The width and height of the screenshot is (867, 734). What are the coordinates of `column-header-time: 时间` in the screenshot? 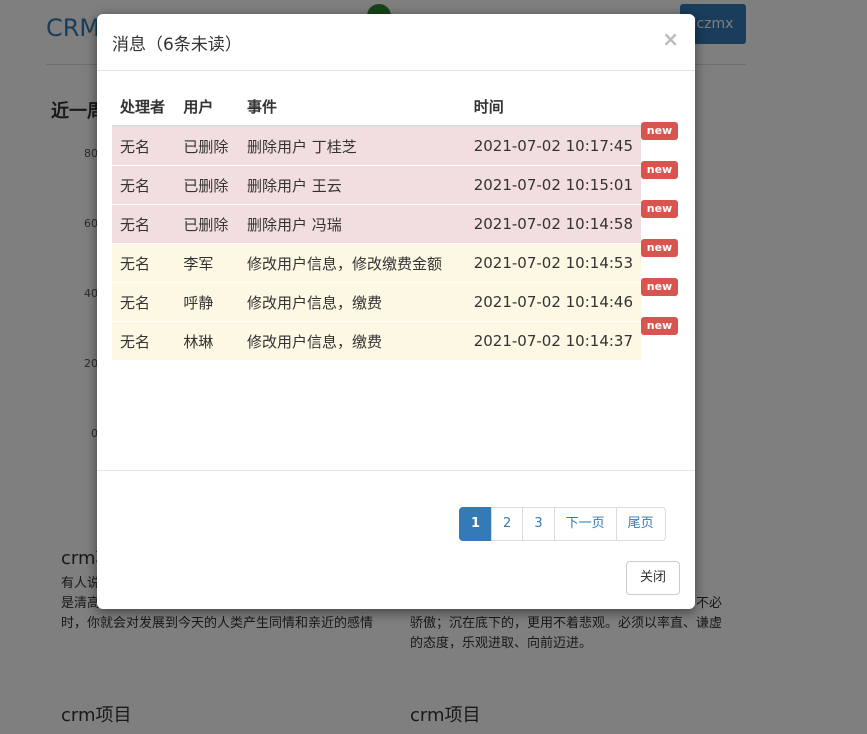 It's located at (553, 107).